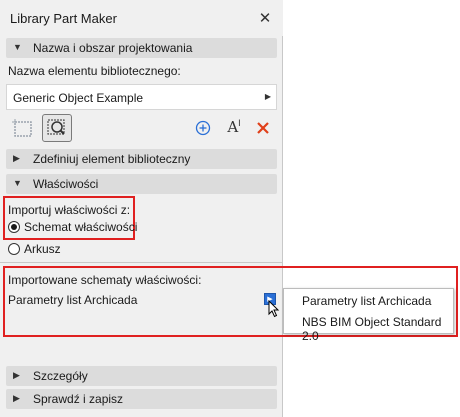 The height and width of the screenshot is (417, 460). I want to click on section-label: Szczegóły, so click(60, 376).